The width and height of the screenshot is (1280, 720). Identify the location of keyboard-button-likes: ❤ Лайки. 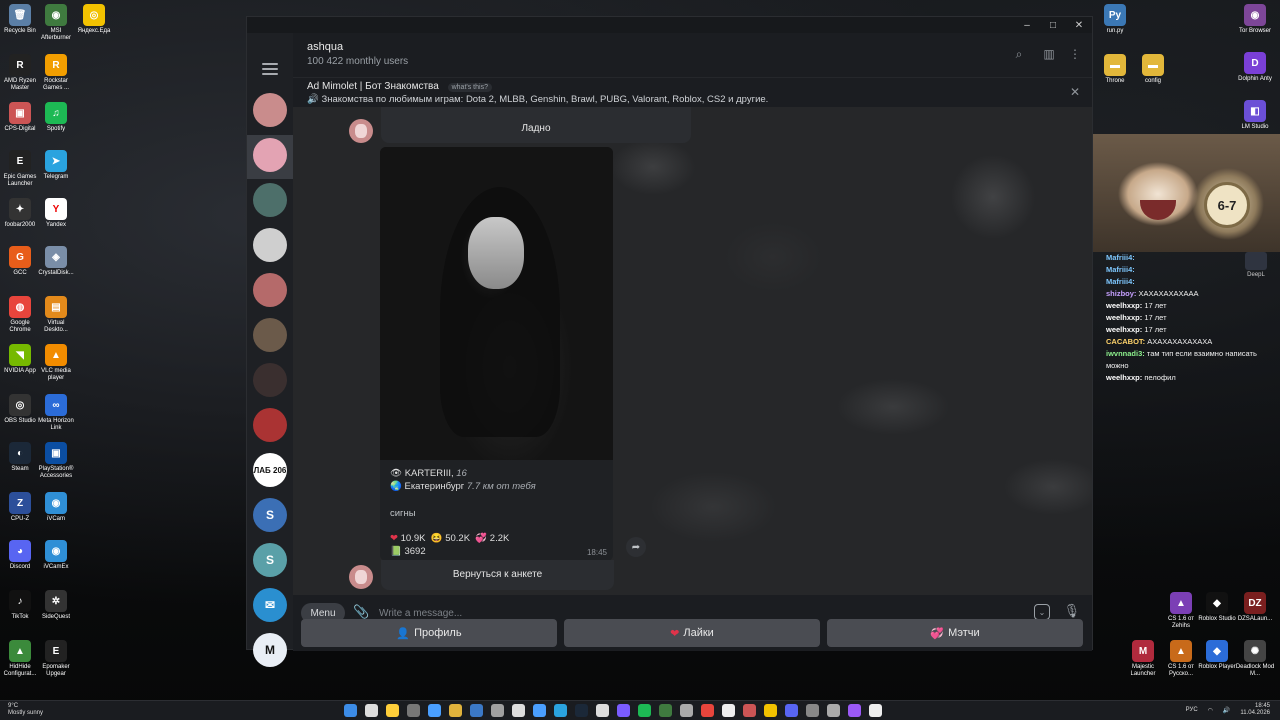
(692, 633).